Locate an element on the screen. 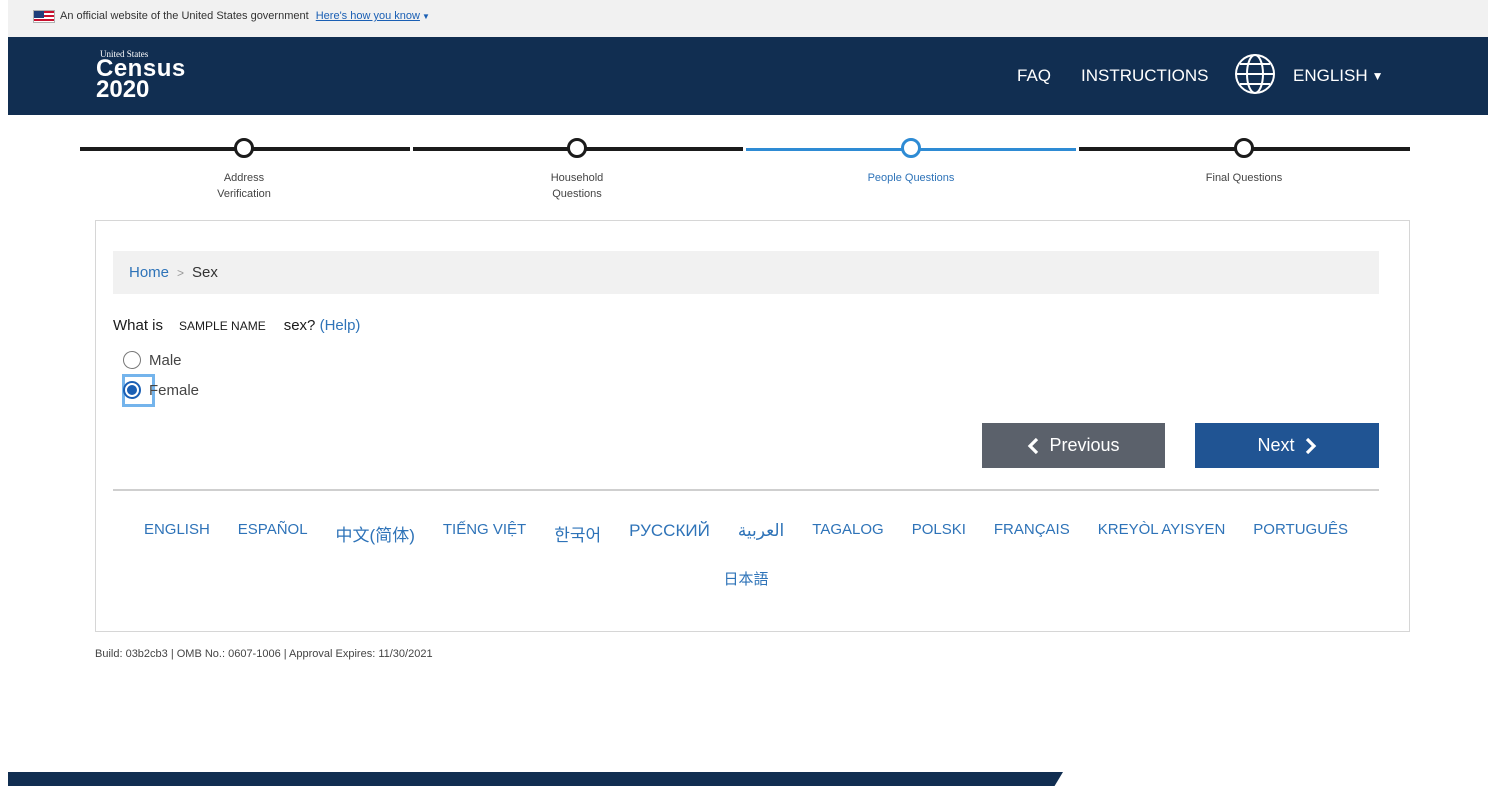 This screenshot has width=1488, height=786. lang-chinese: 中文(简体) is located at coordinates (375, 533).